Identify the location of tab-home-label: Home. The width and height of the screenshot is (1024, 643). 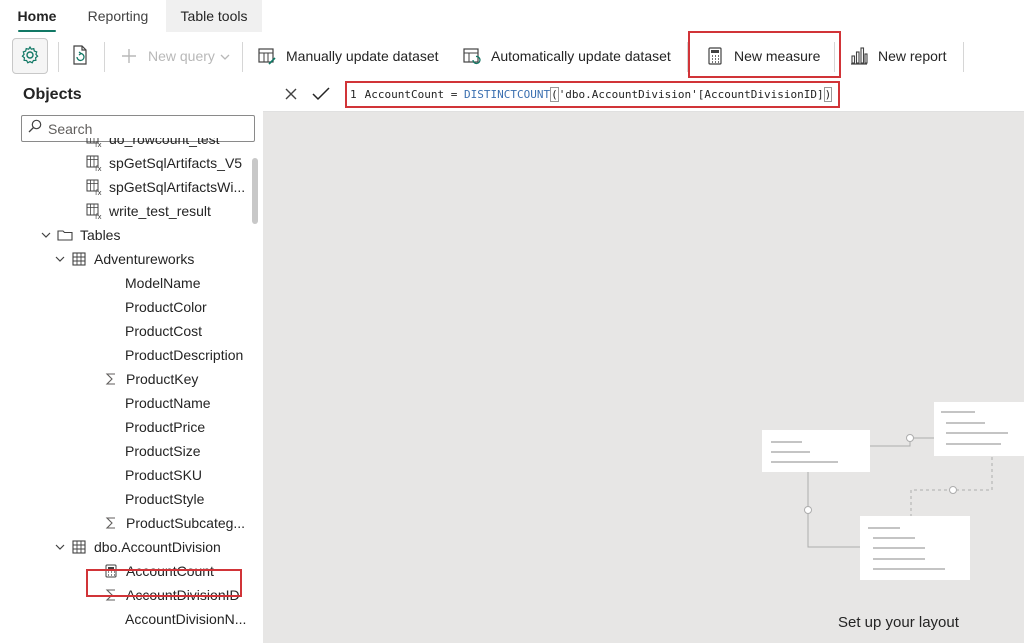
(37, 16).